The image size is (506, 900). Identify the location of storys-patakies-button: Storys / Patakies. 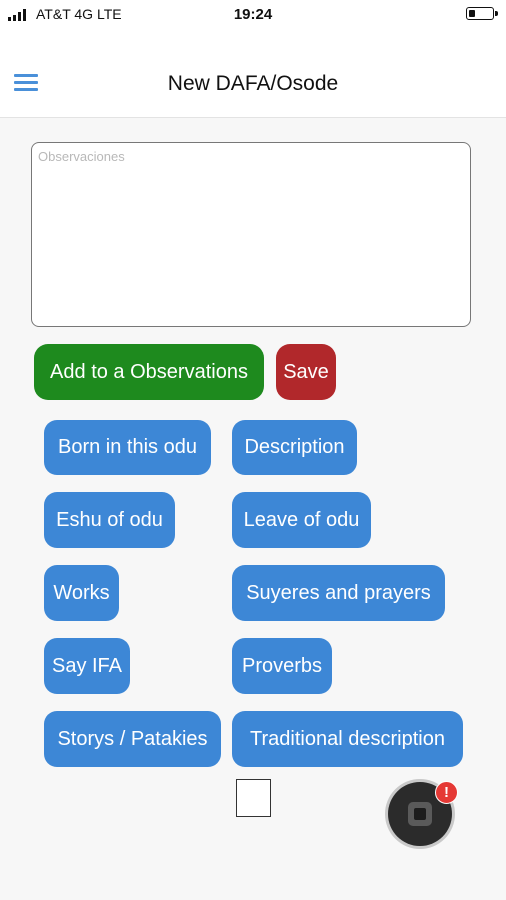
(132, 739).